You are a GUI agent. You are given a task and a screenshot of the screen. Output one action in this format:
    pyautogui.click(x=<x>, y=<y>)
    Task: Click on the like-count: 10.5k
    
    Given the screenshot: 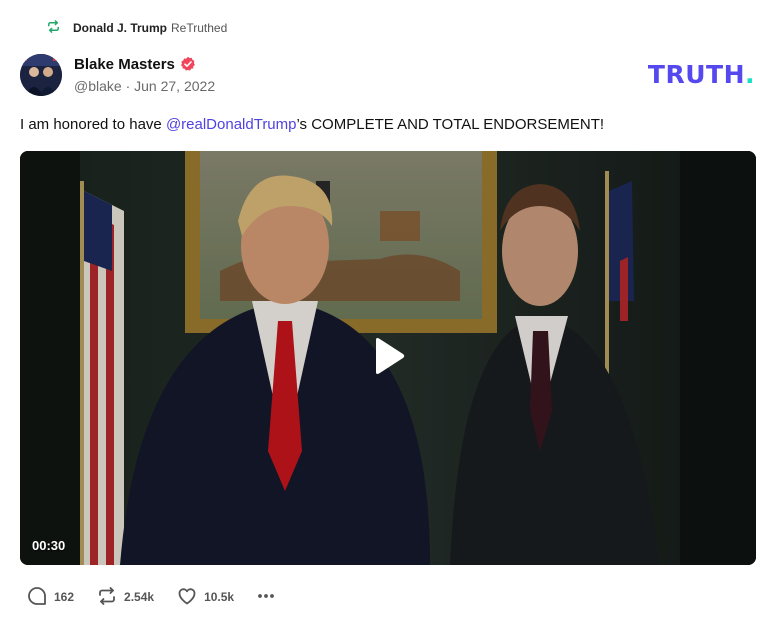 What is the action you would take?
    pyautogui.click(x=219, y=597)
    